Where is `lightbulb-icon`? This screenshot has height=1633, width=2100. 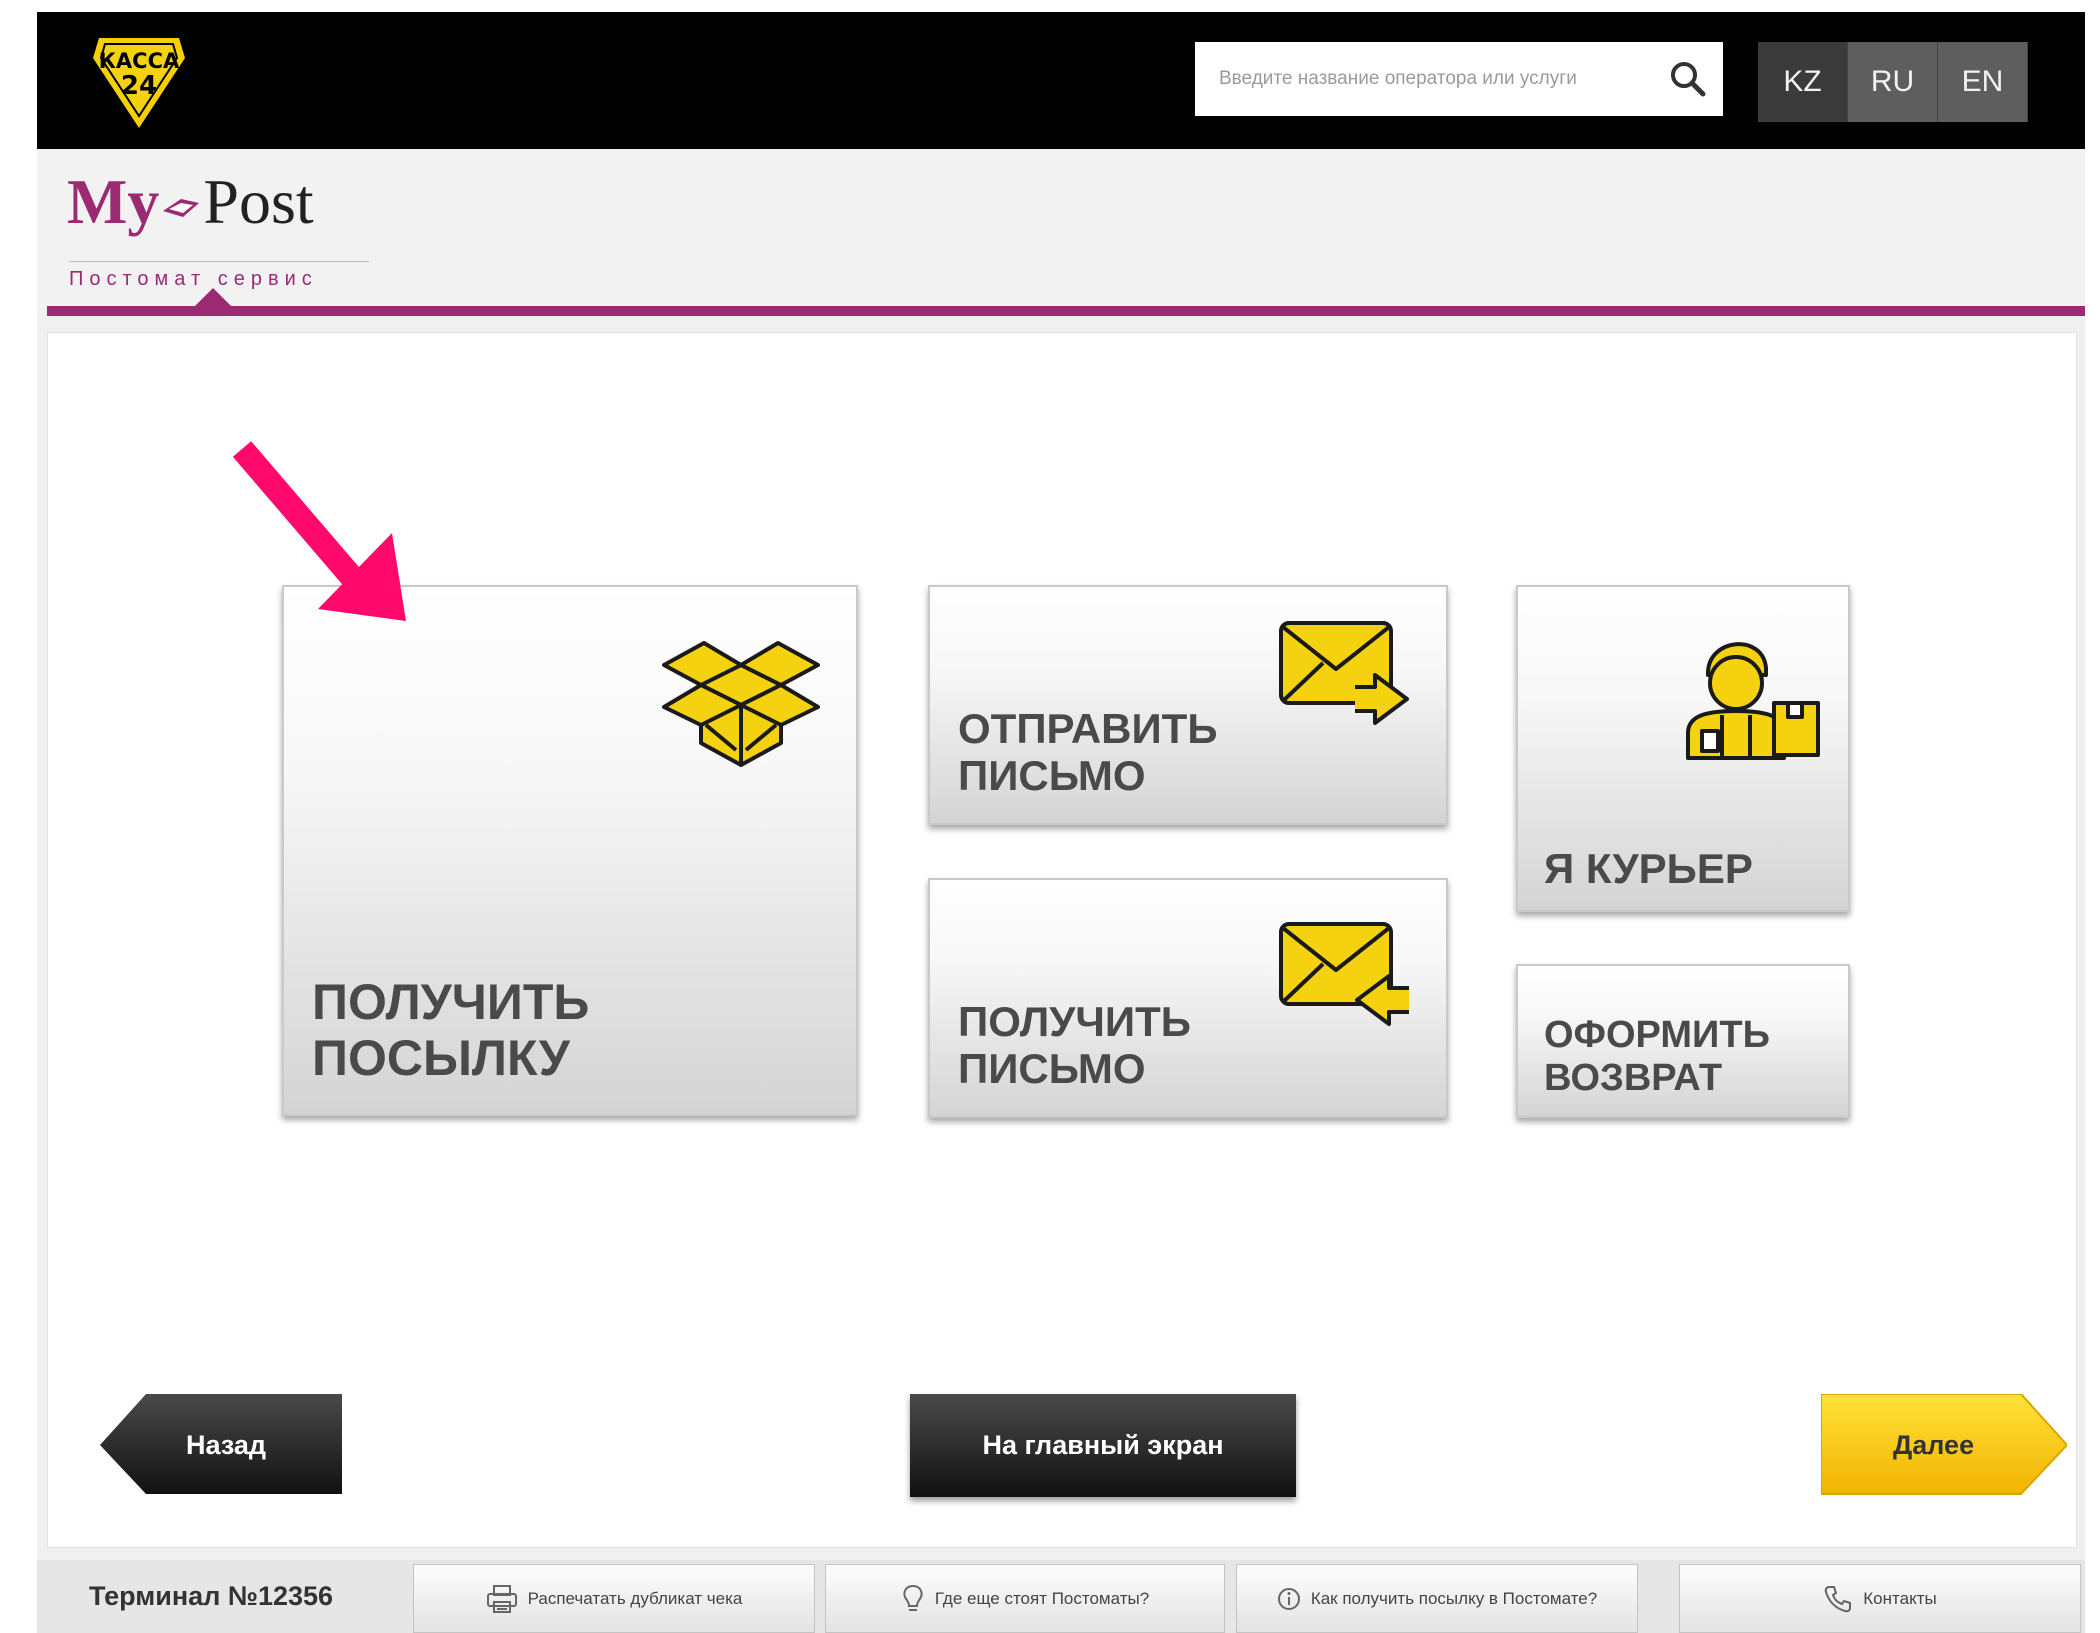 lightbulb-icon is located at coordinates (913, 1599).